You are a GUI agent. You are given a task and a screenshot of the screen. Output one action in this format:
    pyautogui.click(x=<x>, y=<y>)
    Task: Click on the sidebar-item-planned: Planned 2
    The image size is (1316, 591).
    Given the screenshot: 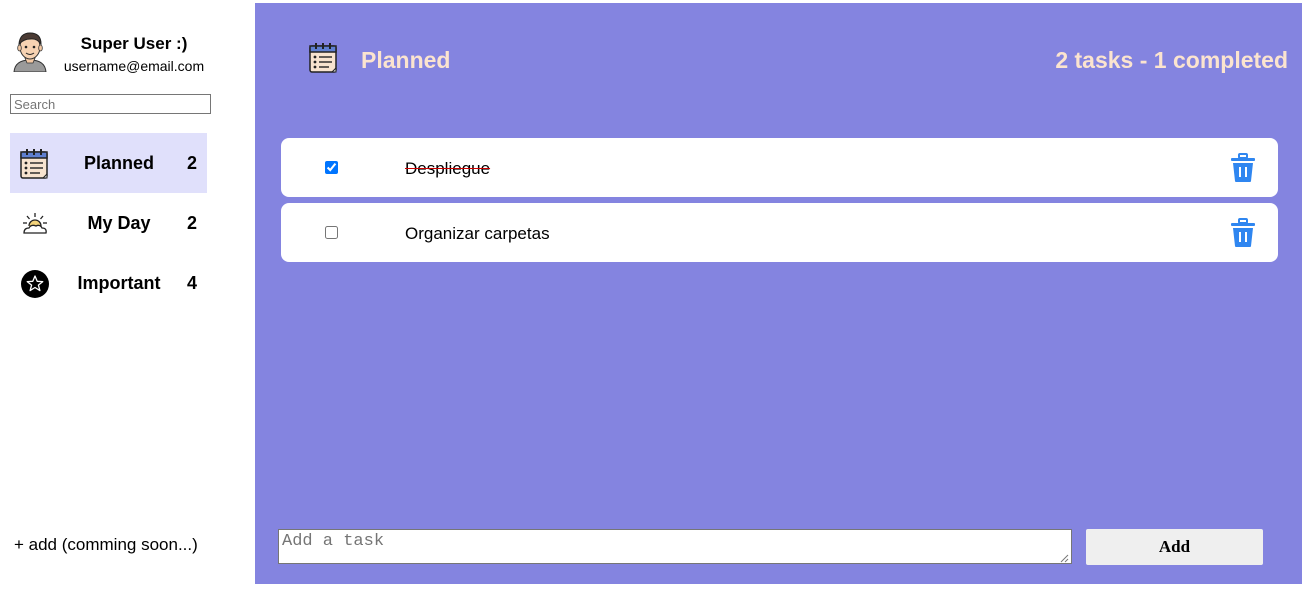 What is the action you would take?
    pyautogui.click(x=108, y=163)
    